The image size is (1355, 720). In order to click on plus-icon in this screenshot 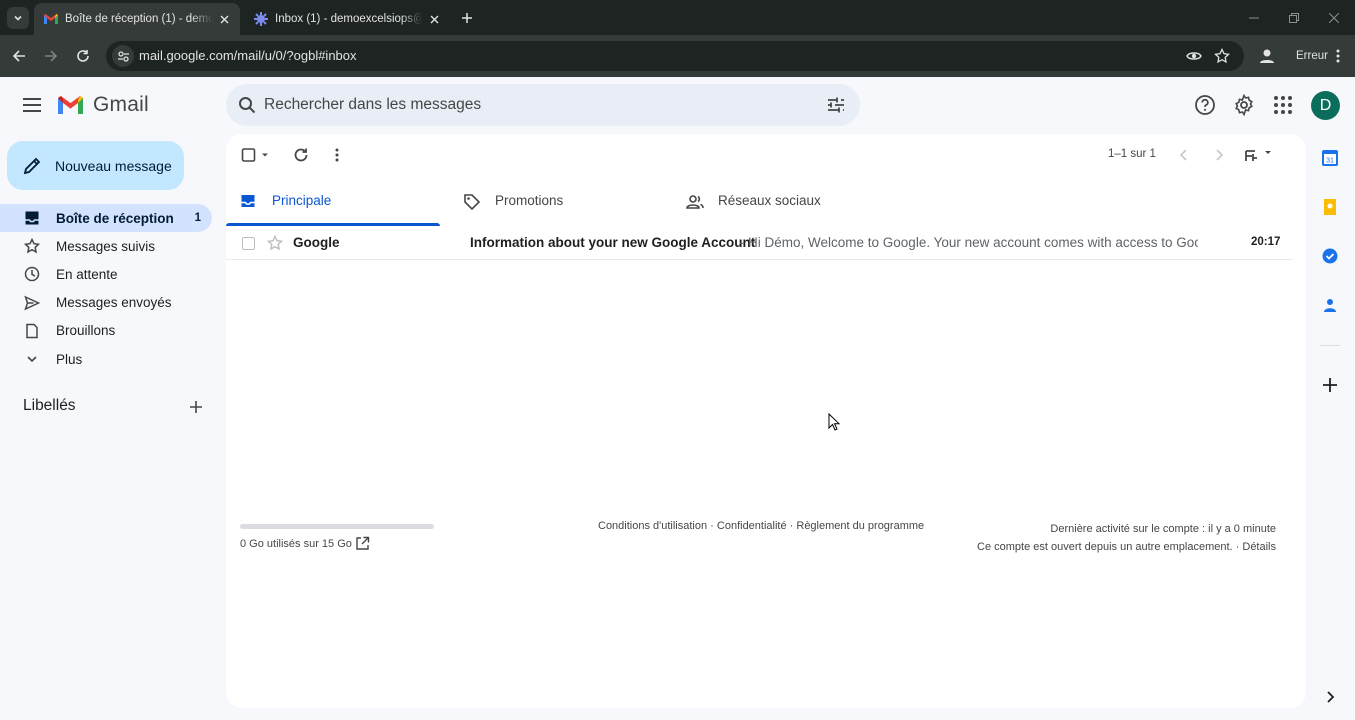, I will do `click(467, 18)`.